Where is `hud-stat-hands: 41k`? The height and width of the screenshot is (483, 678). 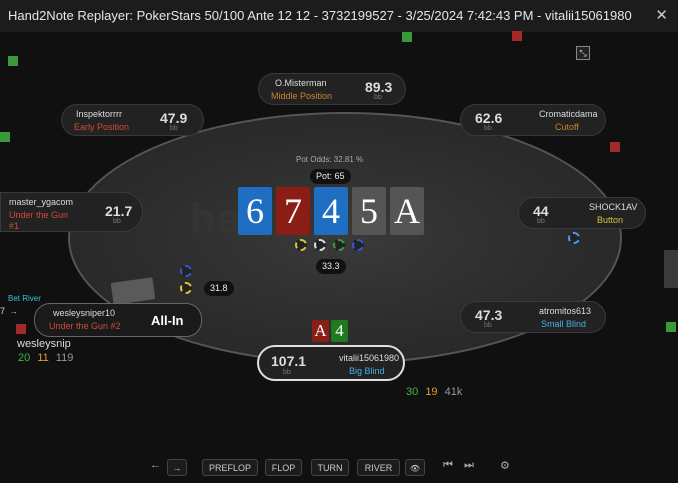 hud-stat-hands: 41k is located at coordinates (453, 392).